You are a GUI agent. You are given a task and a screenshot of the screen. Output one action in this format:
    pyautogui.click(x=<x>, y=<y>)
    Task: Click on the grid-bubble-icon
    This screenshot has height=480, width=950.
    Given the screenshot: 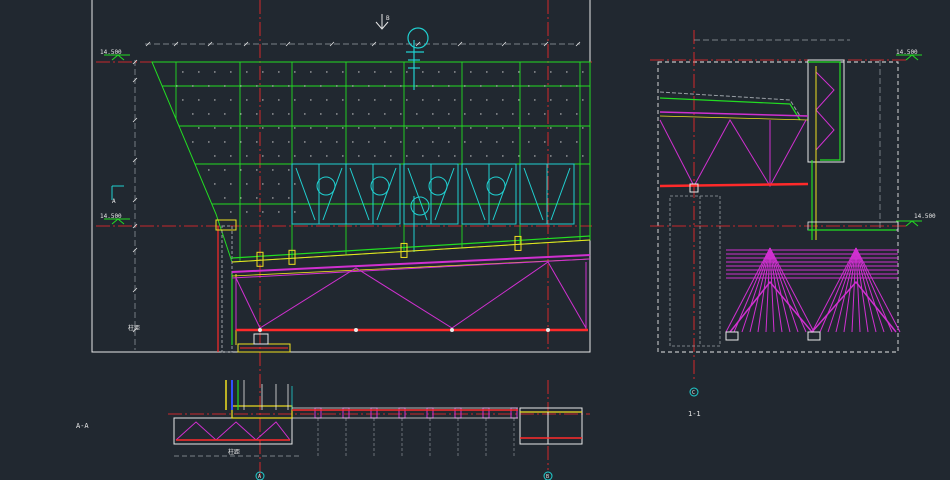 What is the action you would take?
    pyautogui.click(x=477, y=433)
    